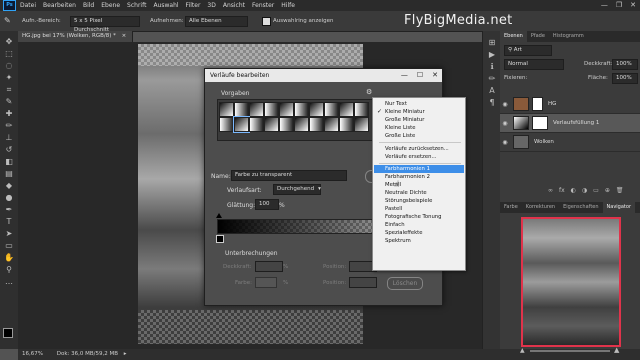  What do you see at coordinates (625, 64) in the screenshot?
I see `opacity-field: 100%` at bounding box center [625, 64].